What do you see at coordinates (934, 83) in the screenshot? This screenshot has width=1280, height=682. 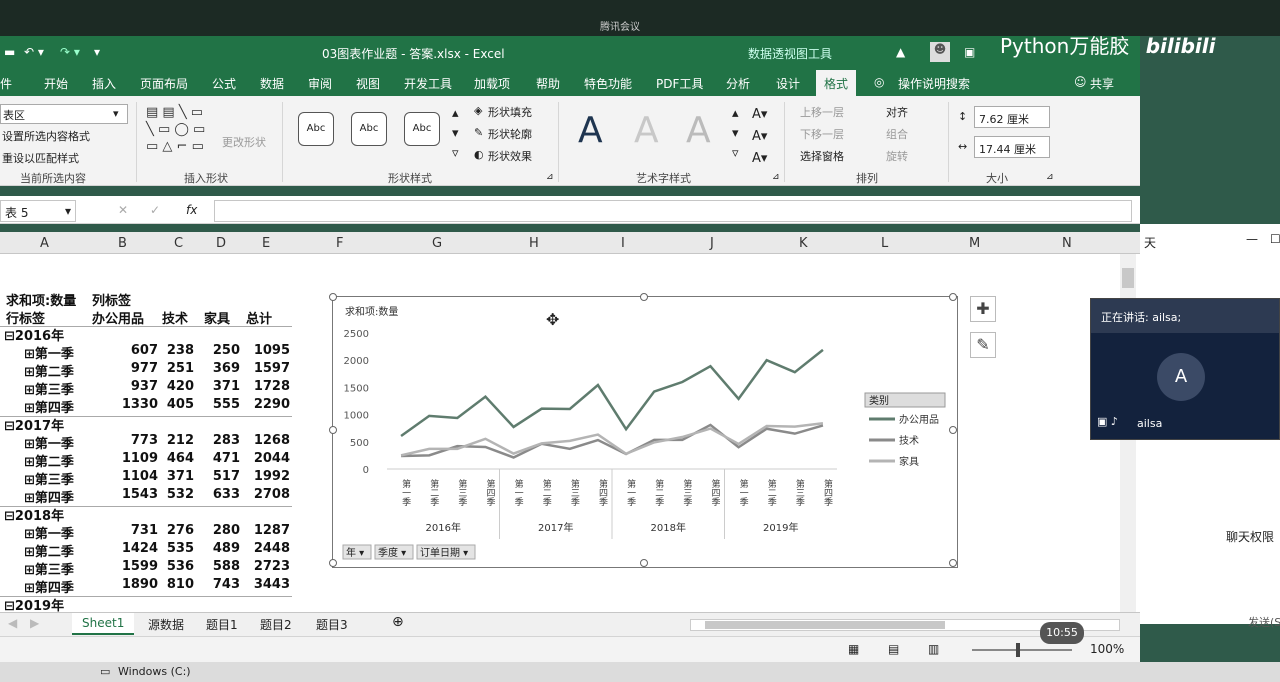 I see `tell-me-search: 操作说明搜索` at bounding box center [934, 83].